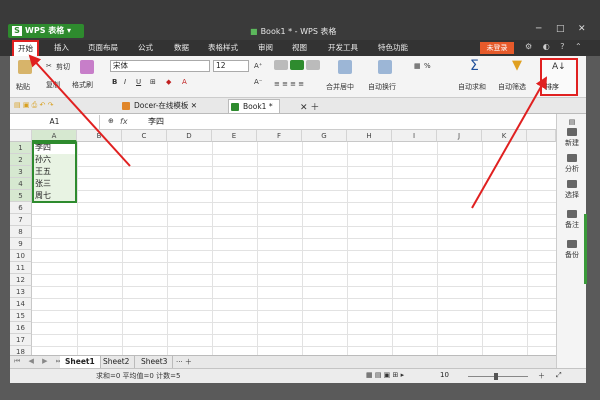 The height and width of the screenshot is (400, 600). Describe the element at coordinates (80, 362) in the screenshot. I see `sheet-tab-1: Sheet1` at that location.